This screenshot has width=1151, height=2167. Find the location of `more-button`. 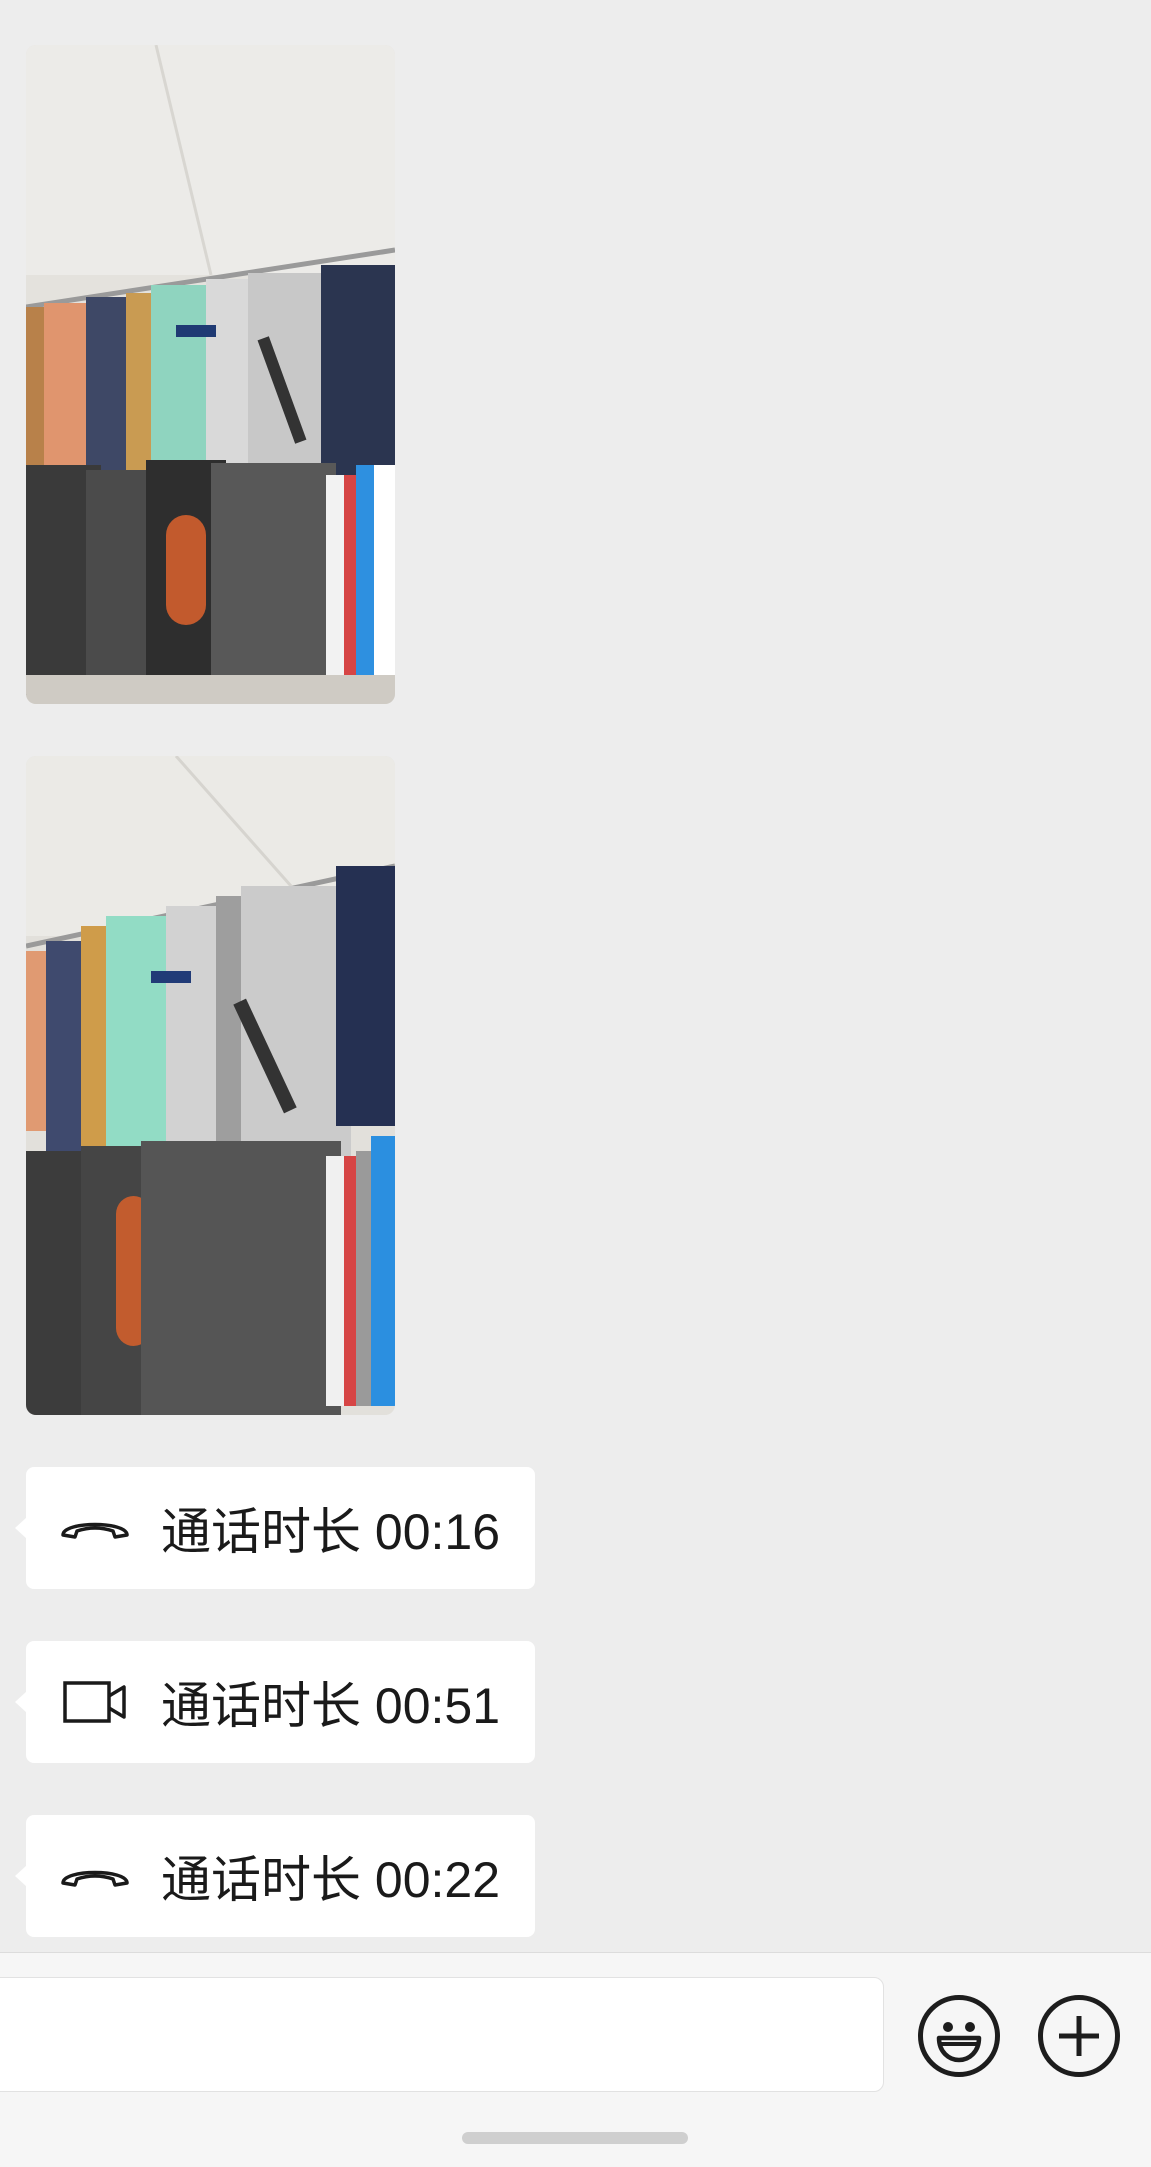

more-button is located at coordinates (1079, 2036).